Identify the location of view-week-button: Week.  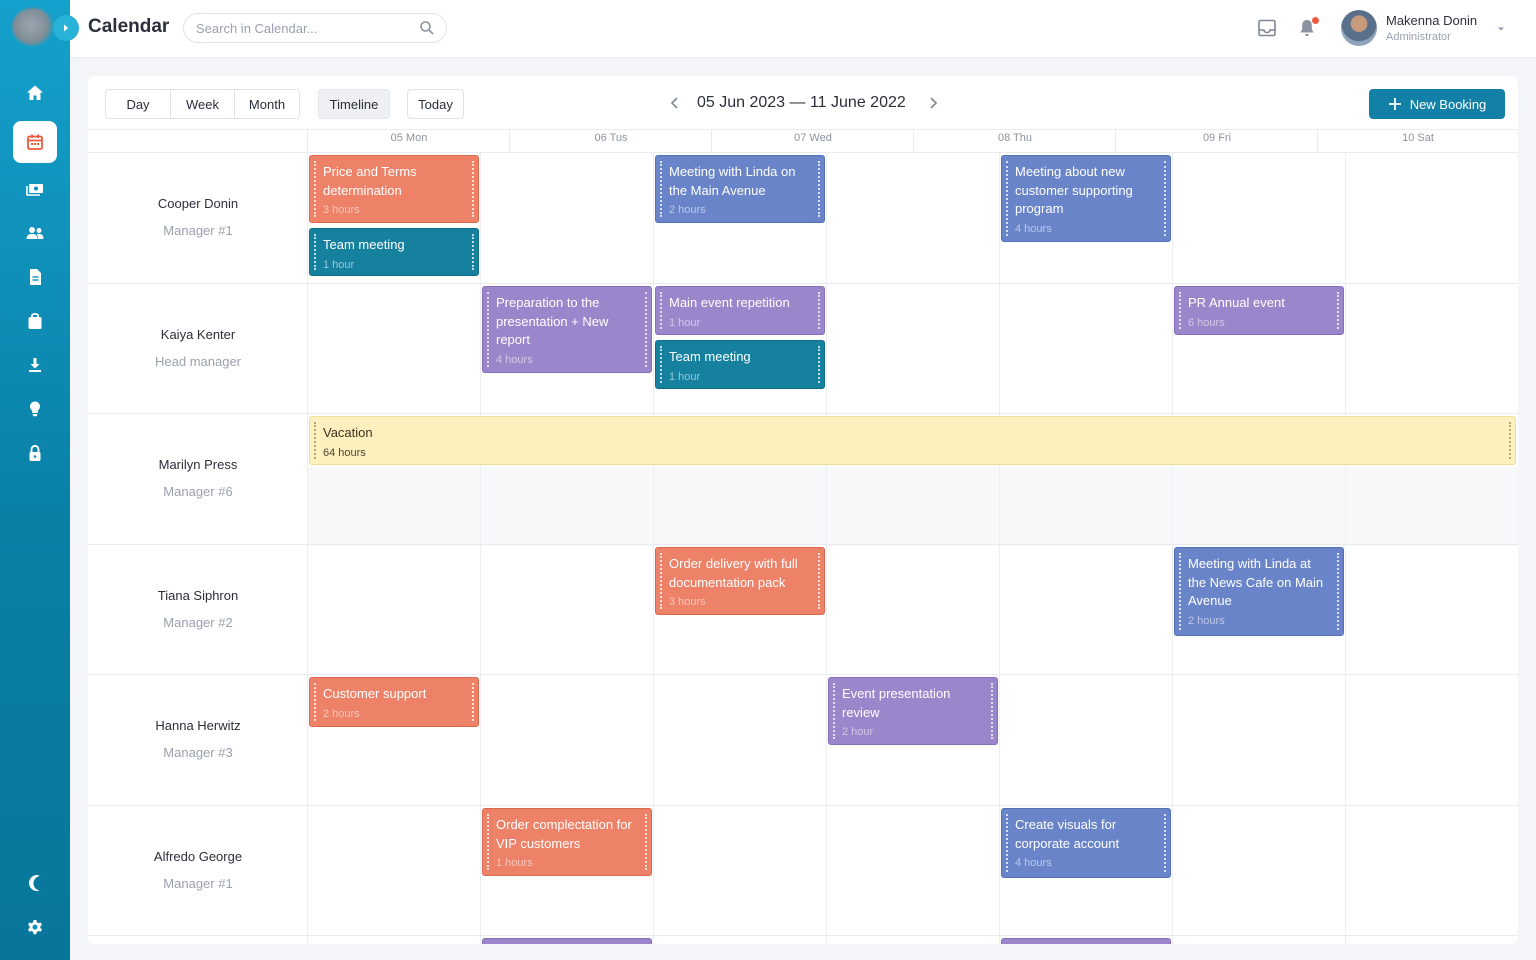
(203, 104).